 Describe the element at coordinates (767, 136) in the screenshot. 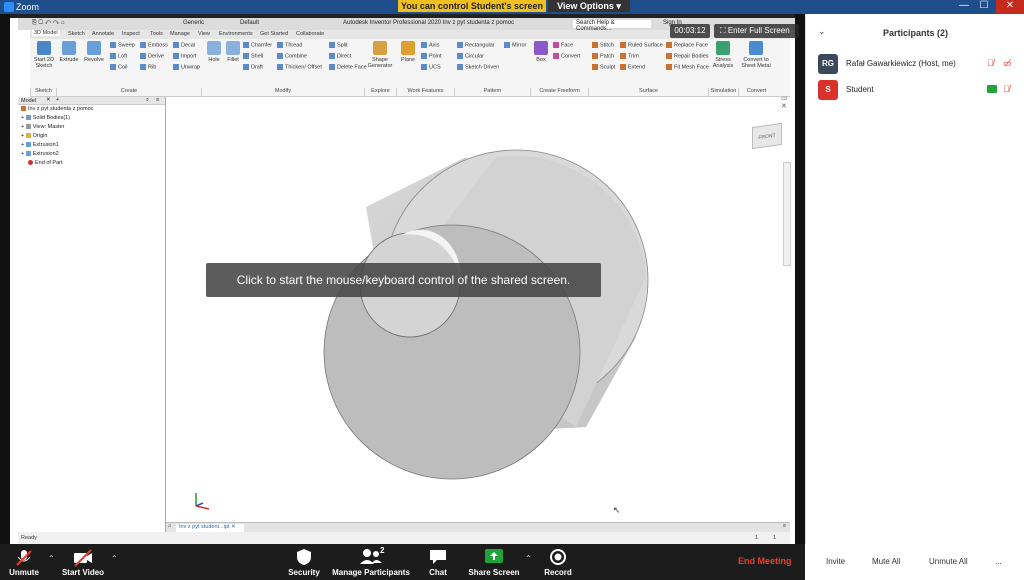

I see `viewcube: FRONT` at that location.